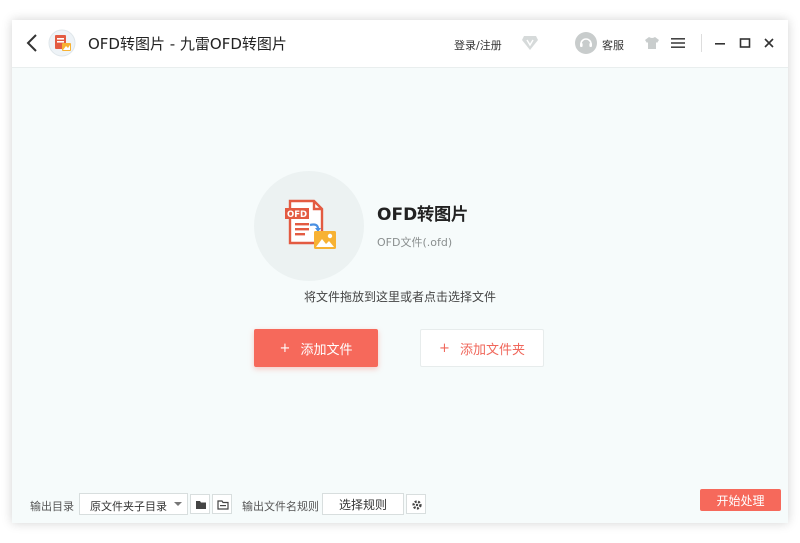 This screenshot has width=800, height=543. What do you see at coordinates (678, 43) in the screenshot?
I see `menu-icon` at bounding box center [678, 43].